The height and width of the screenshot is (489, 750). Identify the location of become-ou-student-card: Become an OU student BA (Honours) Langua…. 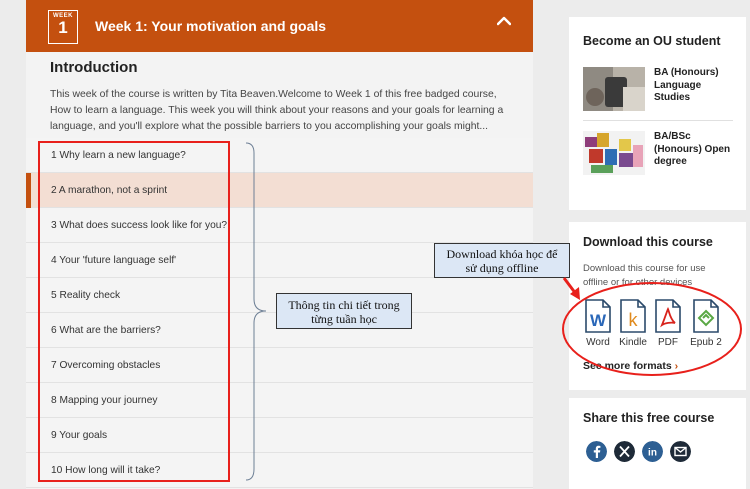
(657, 113).